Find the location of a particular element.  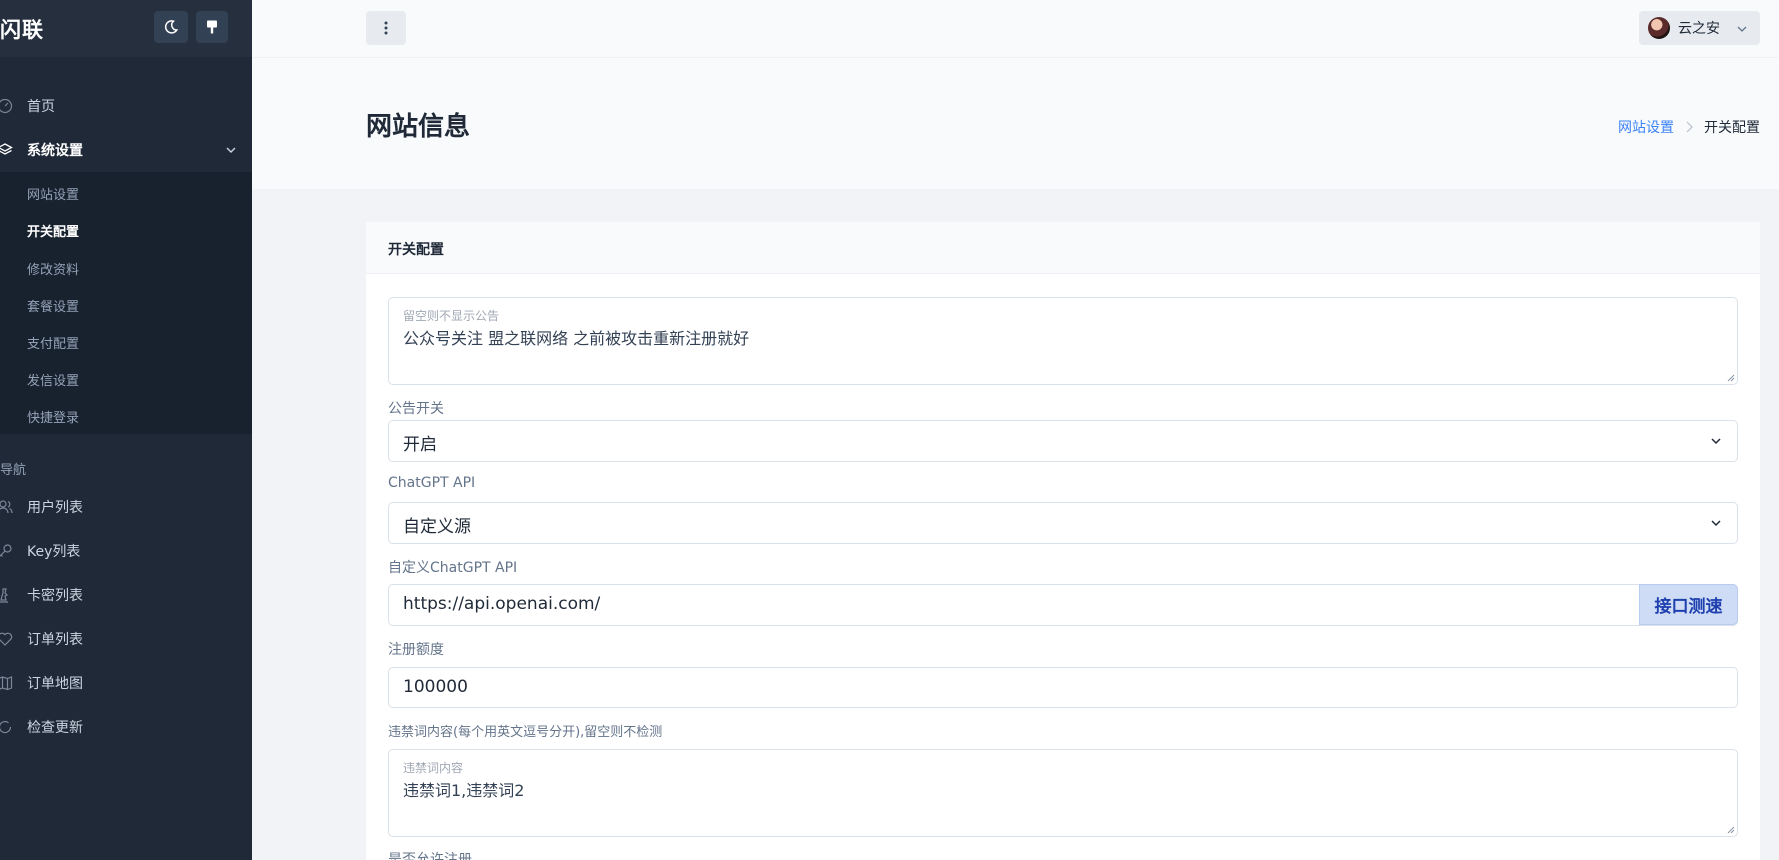

card-title: 开关配置 is located at coordinates (416, 250).